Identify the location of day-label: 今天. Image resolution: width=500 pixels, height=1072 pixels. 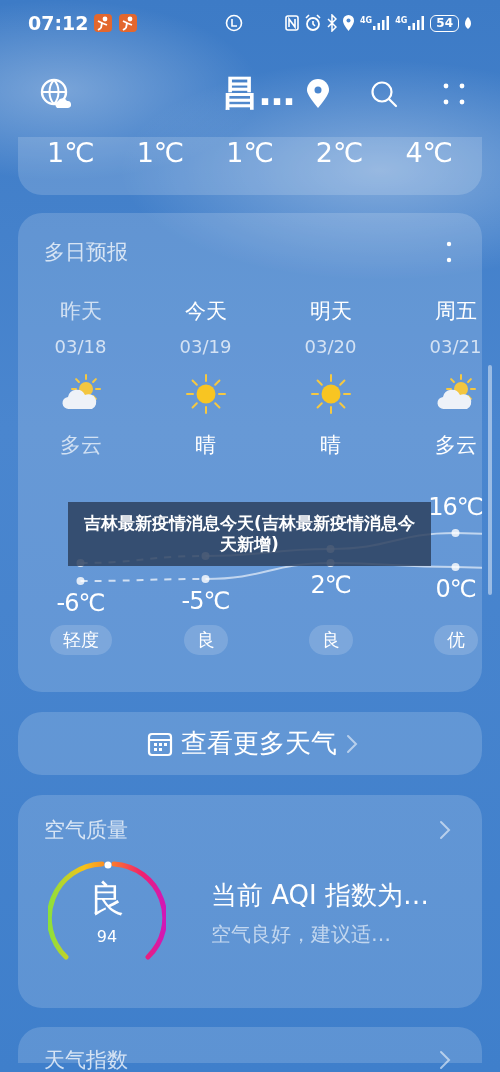
(205, 311).